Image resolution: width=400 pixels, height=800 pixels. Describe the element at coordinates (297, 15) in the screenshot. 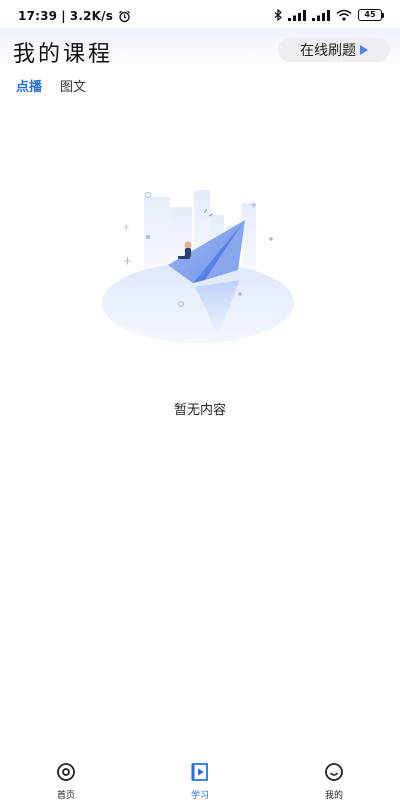

I see `signal-icon` at that location.